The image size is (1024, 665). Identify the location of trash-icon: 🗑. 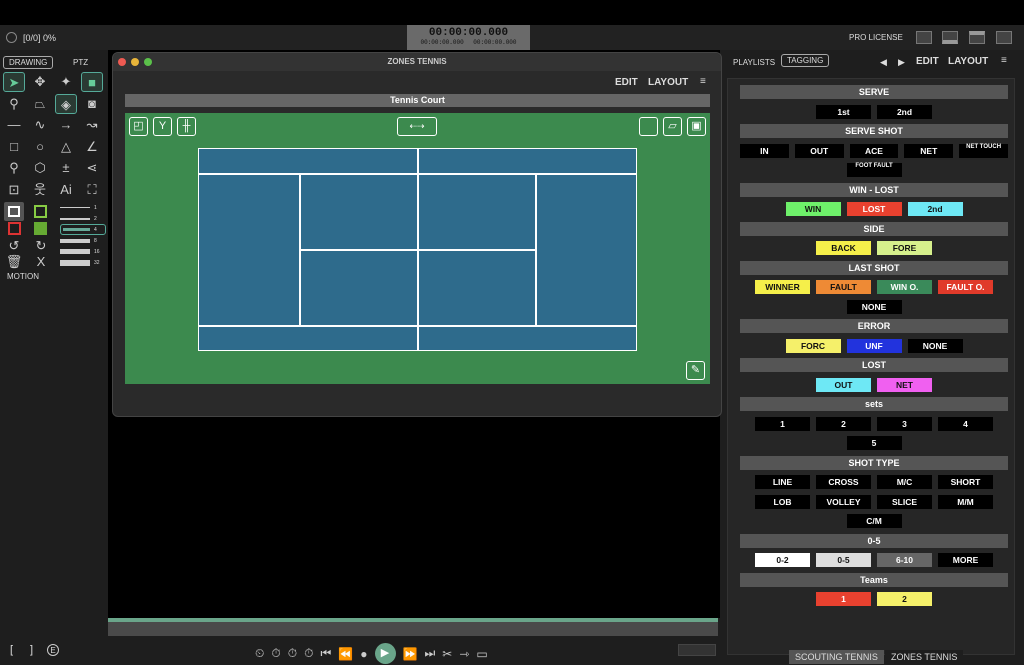
(14, 262).